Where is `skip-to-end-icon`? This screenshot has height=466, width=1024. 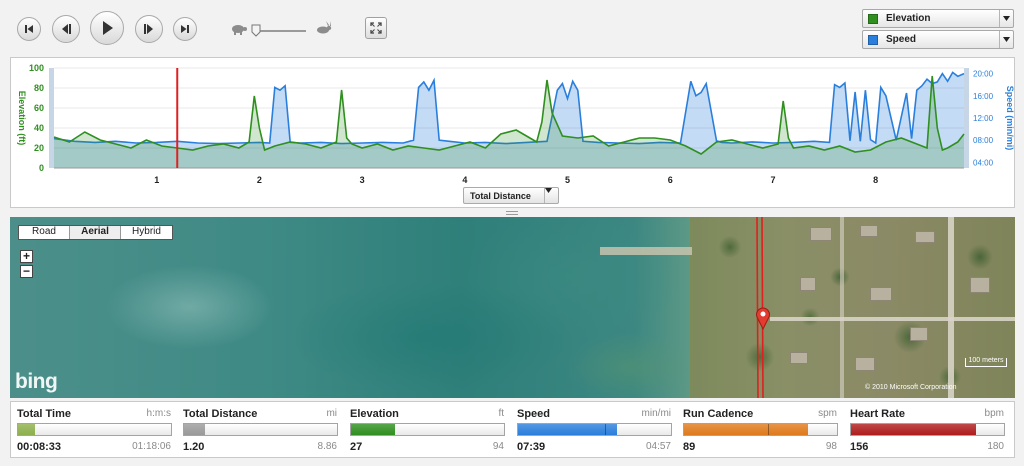
skip-to-end-icon is located at coordinates (185, 29).